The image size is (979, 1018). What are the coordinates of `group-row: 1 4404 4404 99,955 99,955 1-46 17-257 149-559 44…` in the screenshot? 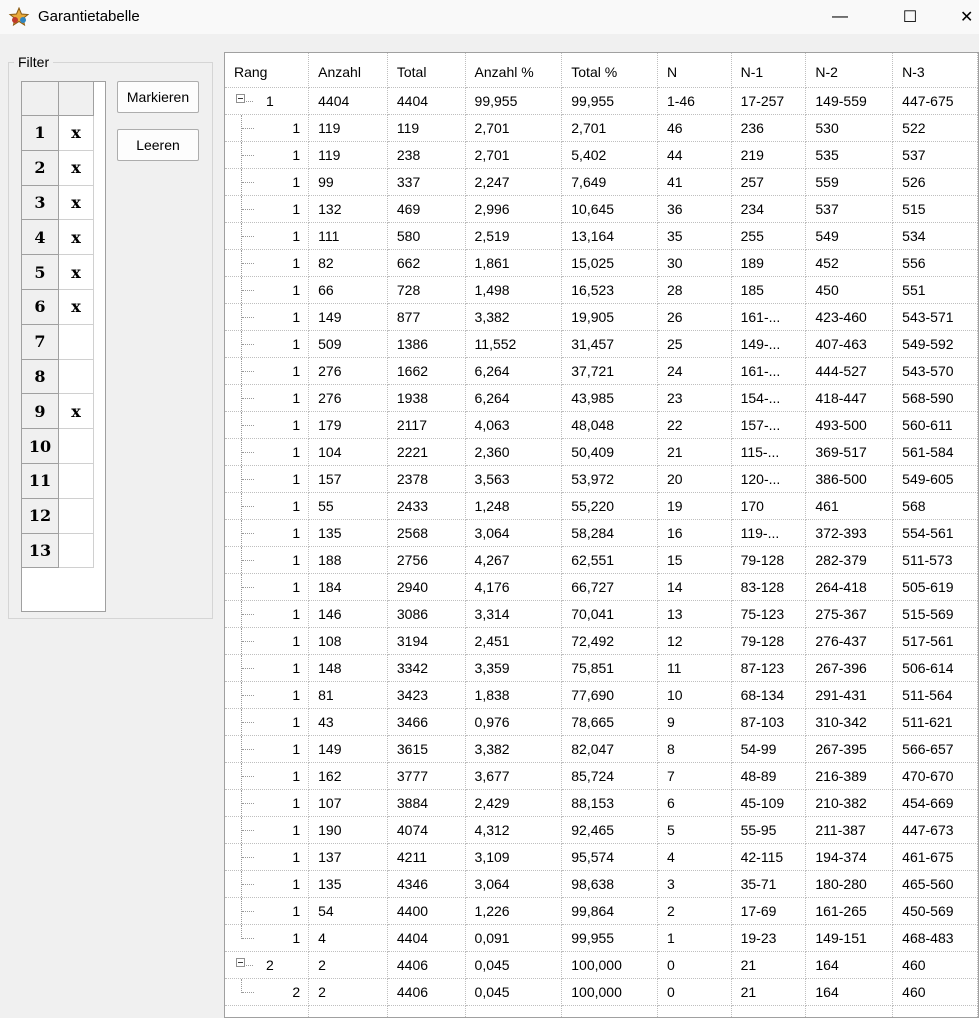 It's located at (601, 101).